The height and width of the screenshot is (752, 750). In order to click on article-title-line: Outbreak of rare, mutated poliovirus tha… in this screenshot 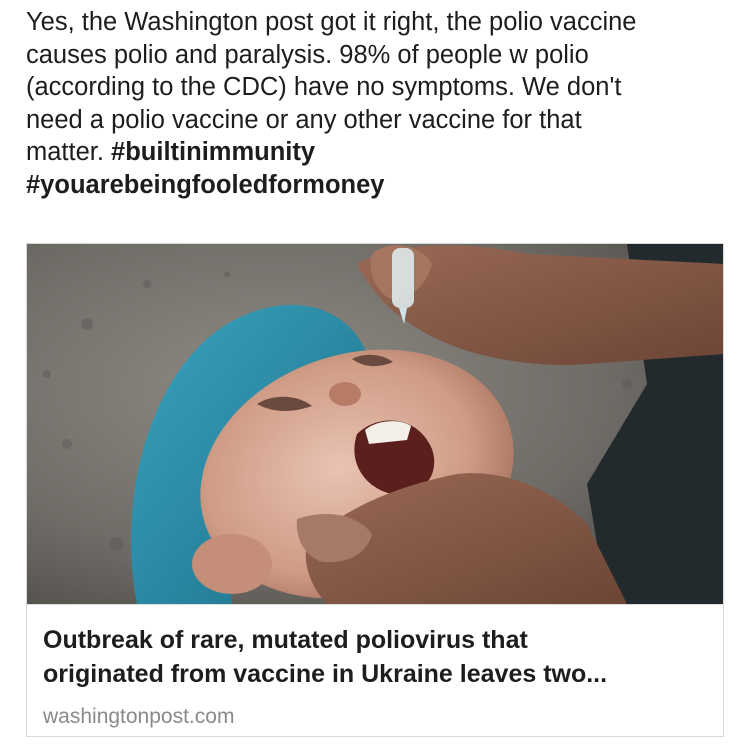, I will do `click(285, 640)`.